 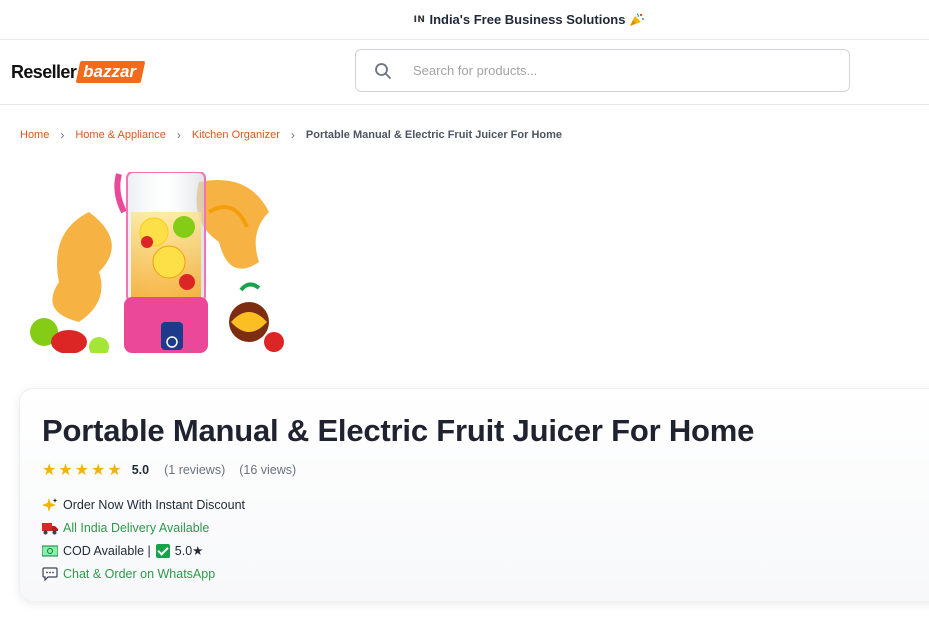 What do you see at coordinates (383, 71) in the screenshot?
I see `search-icon` at bounding box center [383, 71].